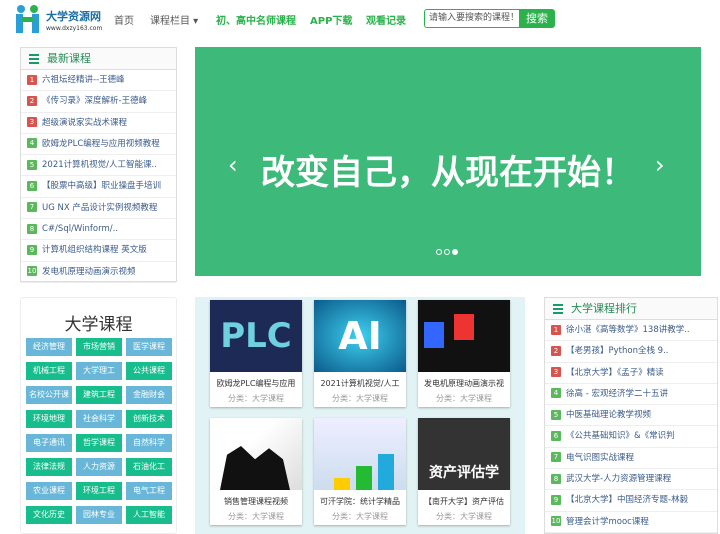 The height and width of the screenshot is (534, 720). What do you see at coordinates (98, 102) in the screenshot?
I see `list-item: 2 《传习录》深度解析-王德峰` at bounding box center [98, 102].